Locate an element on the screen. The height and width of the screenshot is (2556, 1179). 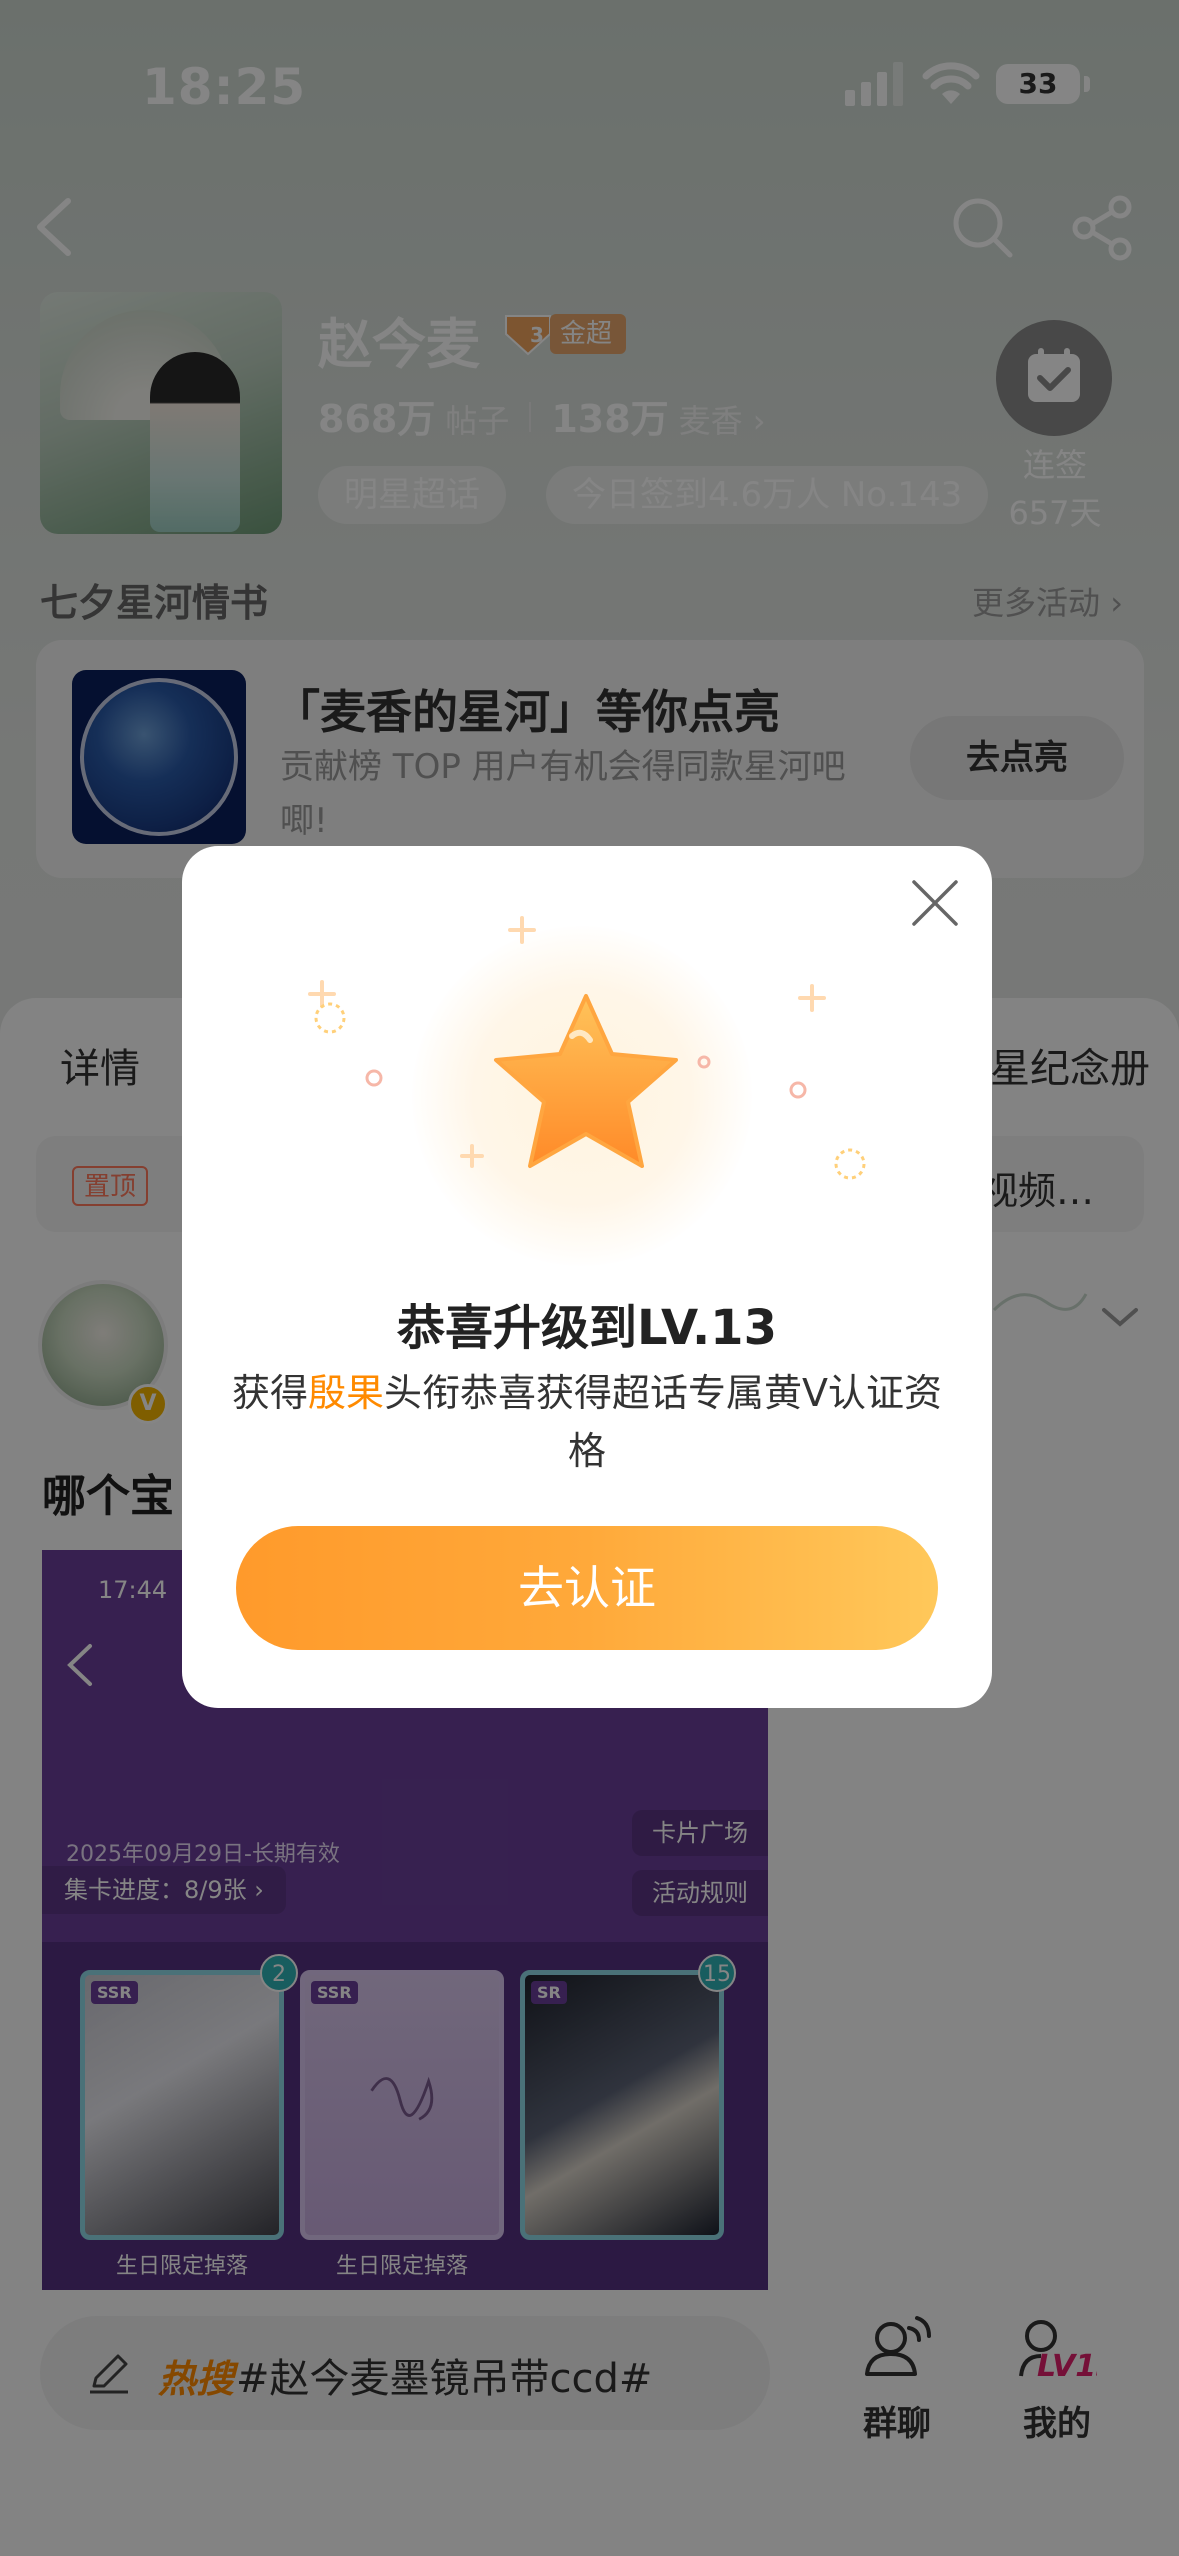
dialog-description: 获得殷果头衔恭喜获得超话专属黄V认证资格 is located at coordinates (587, 1422).